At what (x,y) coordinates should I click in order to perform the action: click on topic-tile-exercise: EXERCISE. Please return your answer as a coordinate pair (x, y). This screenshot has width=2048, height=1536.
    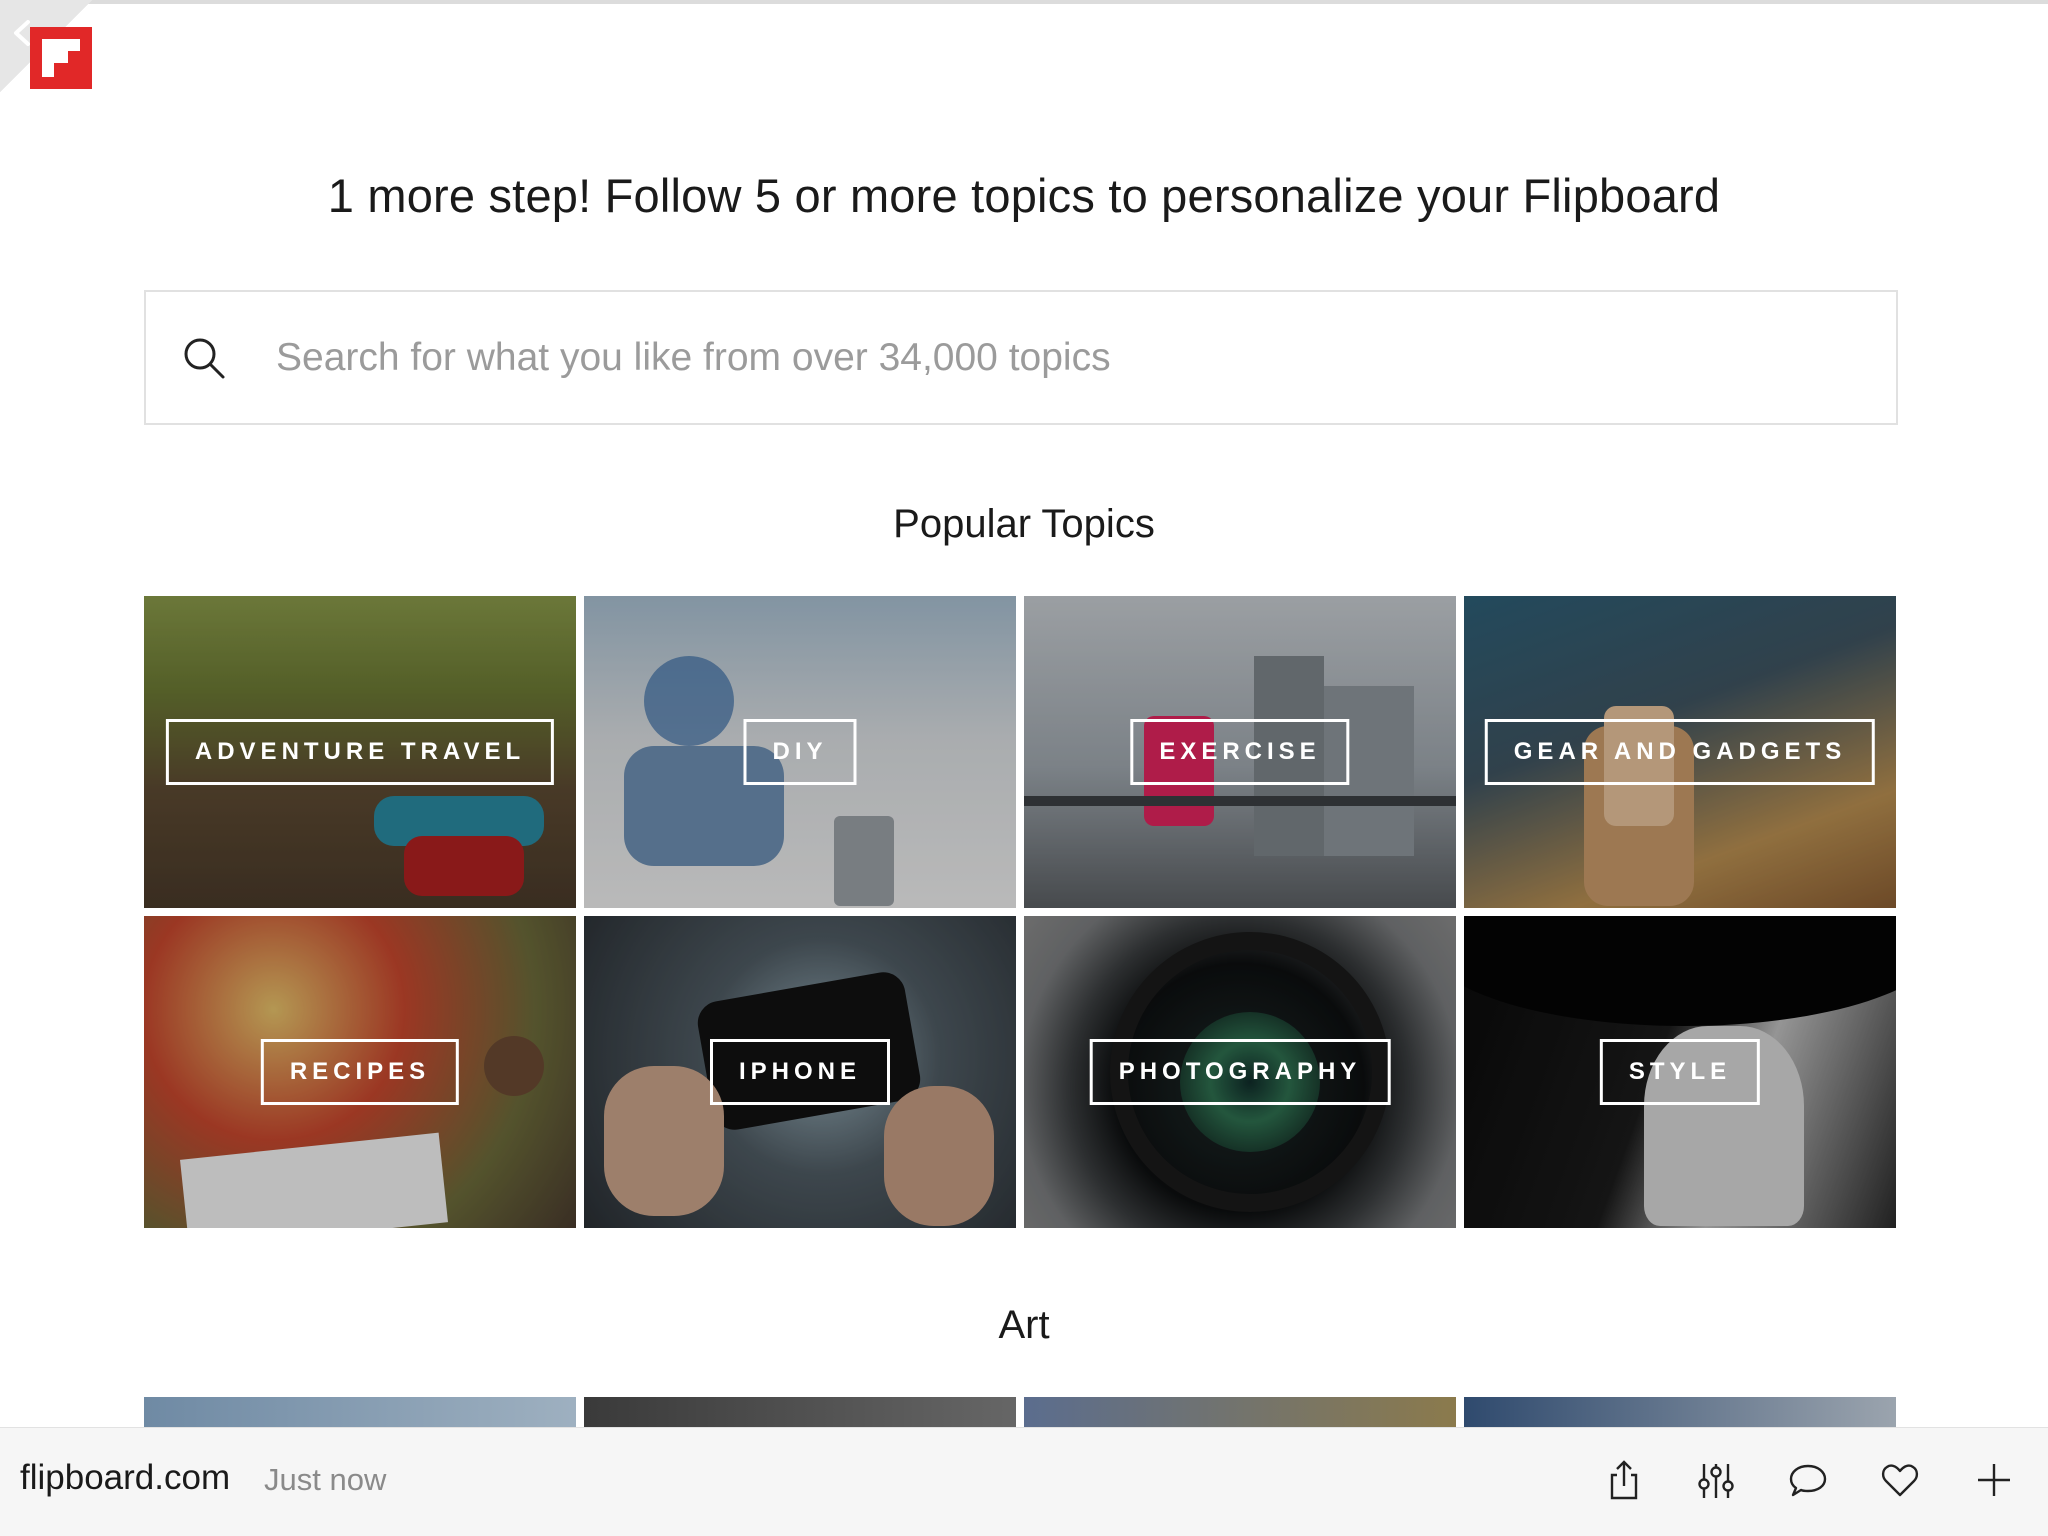
    Looking at the image, I should click on (1240, 752).